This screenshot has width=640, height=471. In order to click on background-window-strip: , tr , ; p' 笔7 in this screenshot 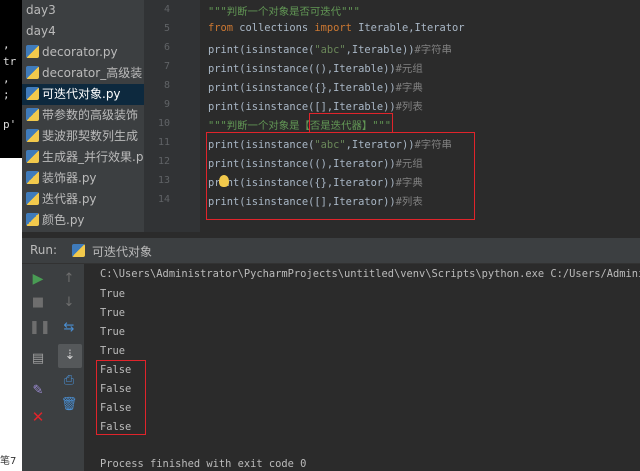, I will do `click(11, 235)`.